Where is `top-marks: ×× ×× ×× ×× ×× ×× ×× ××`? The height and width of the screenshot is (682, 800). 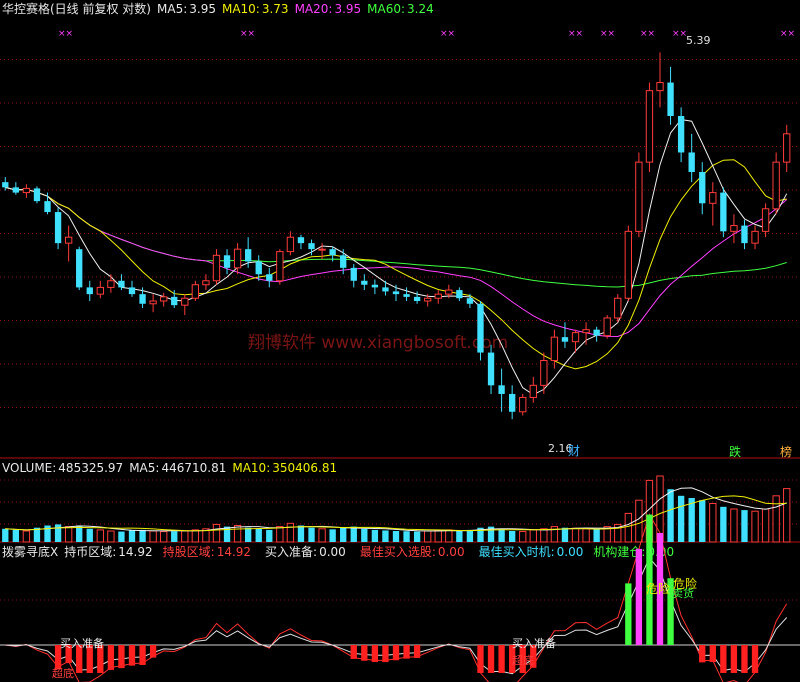 top-marks: ×× ×× ×× ×× ×× ×× ×× ×× is located at coordinates (426, 34).